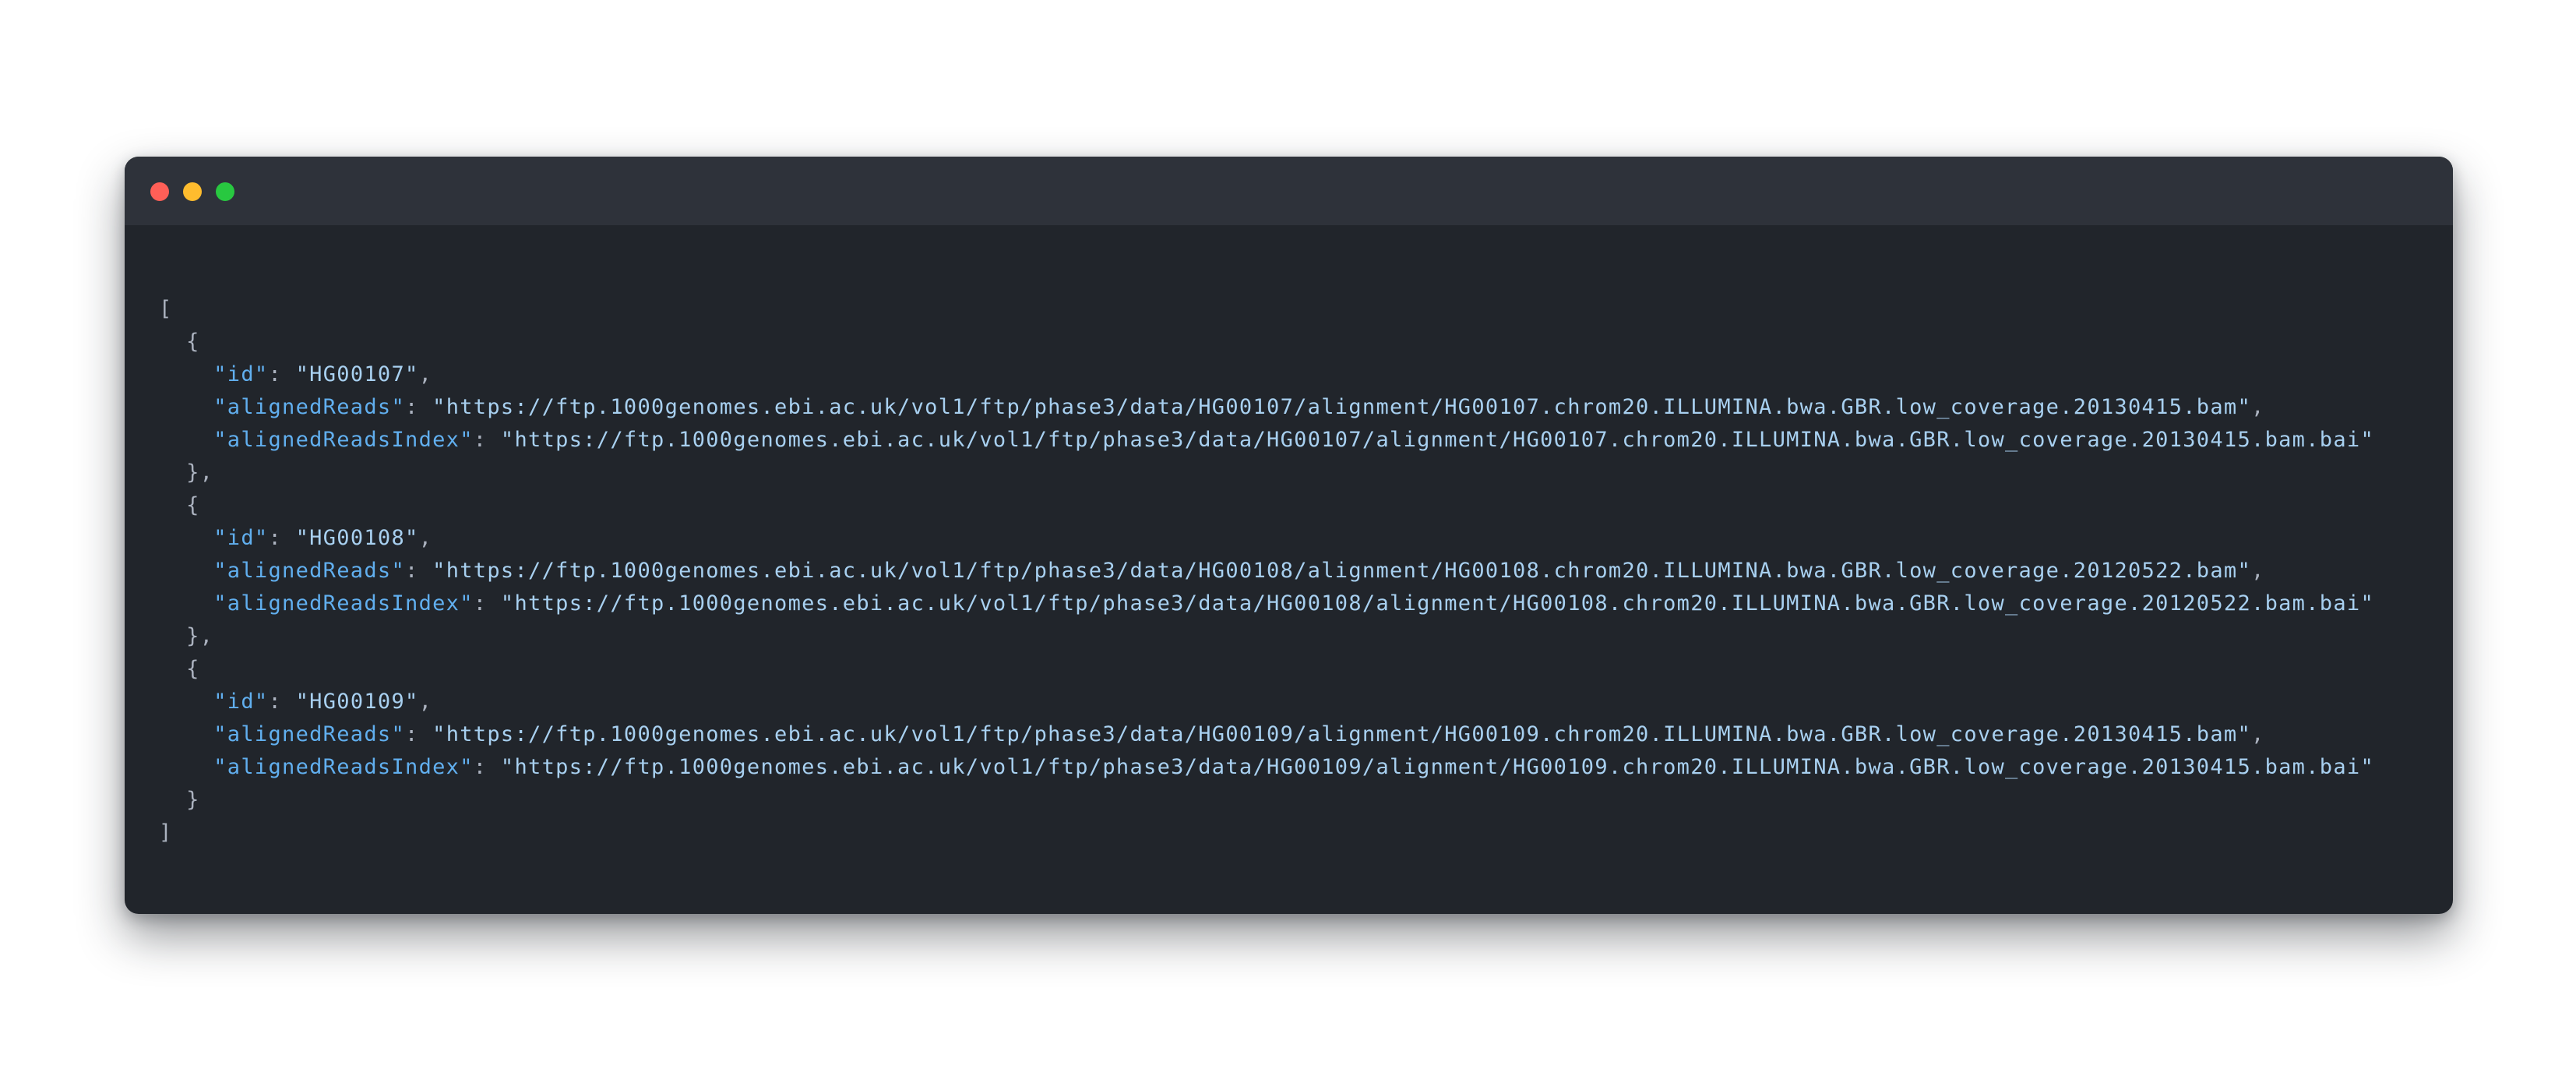  What do you see at coordinates (1266, 473) in the screenshot?
I see `record-close-1: },` at bounding box center [1266, 473].